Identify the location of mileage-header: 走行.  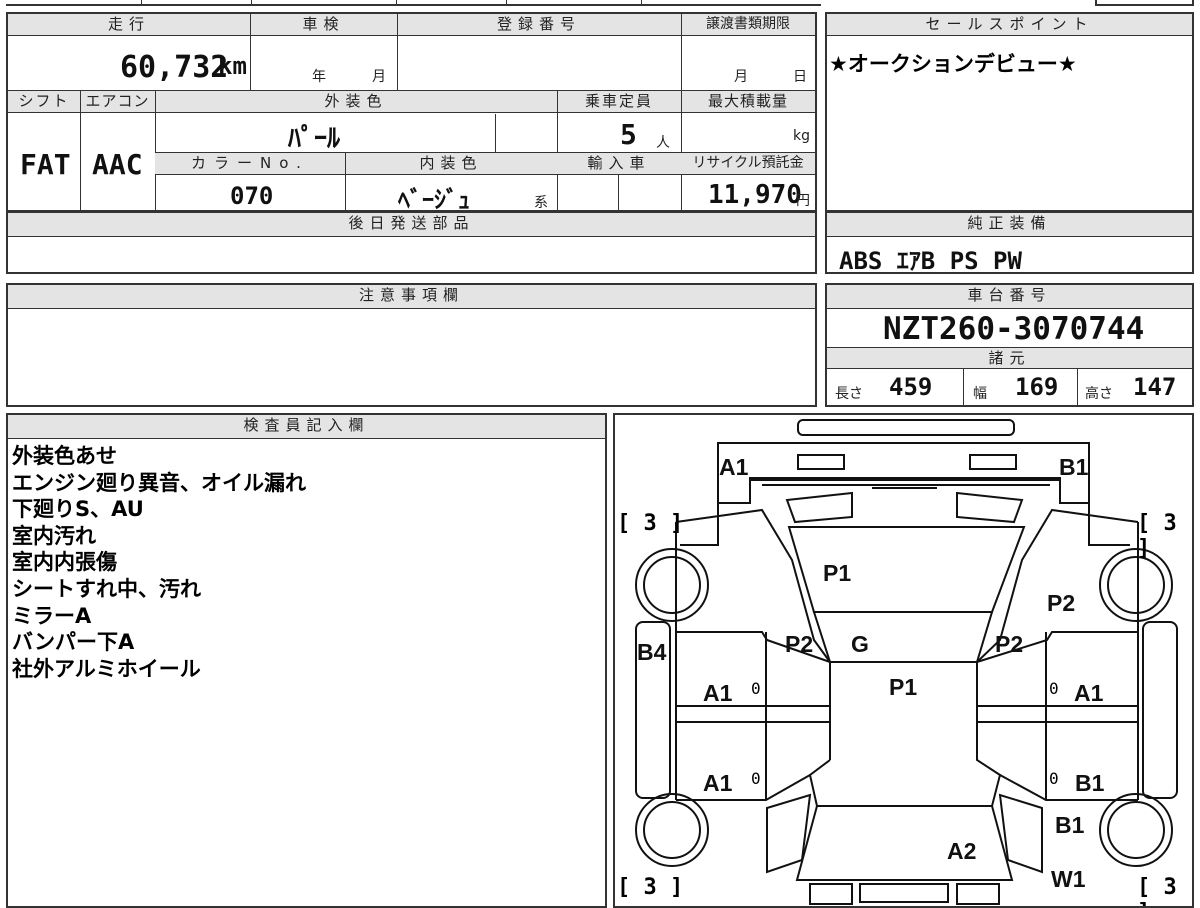
(129, 25).